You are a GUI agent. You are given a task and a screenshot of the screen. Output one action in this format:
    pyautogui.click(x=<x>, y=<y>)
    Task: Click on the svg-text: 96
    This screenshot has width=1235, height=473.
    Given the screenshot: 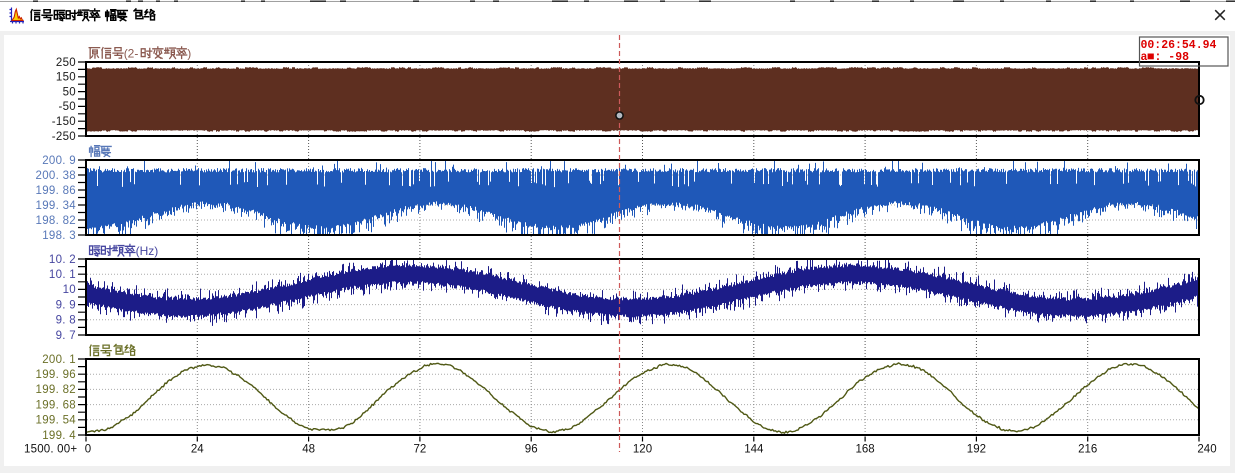 What is the action you would take?
    pyautogui.click(x=531, y=450)
    